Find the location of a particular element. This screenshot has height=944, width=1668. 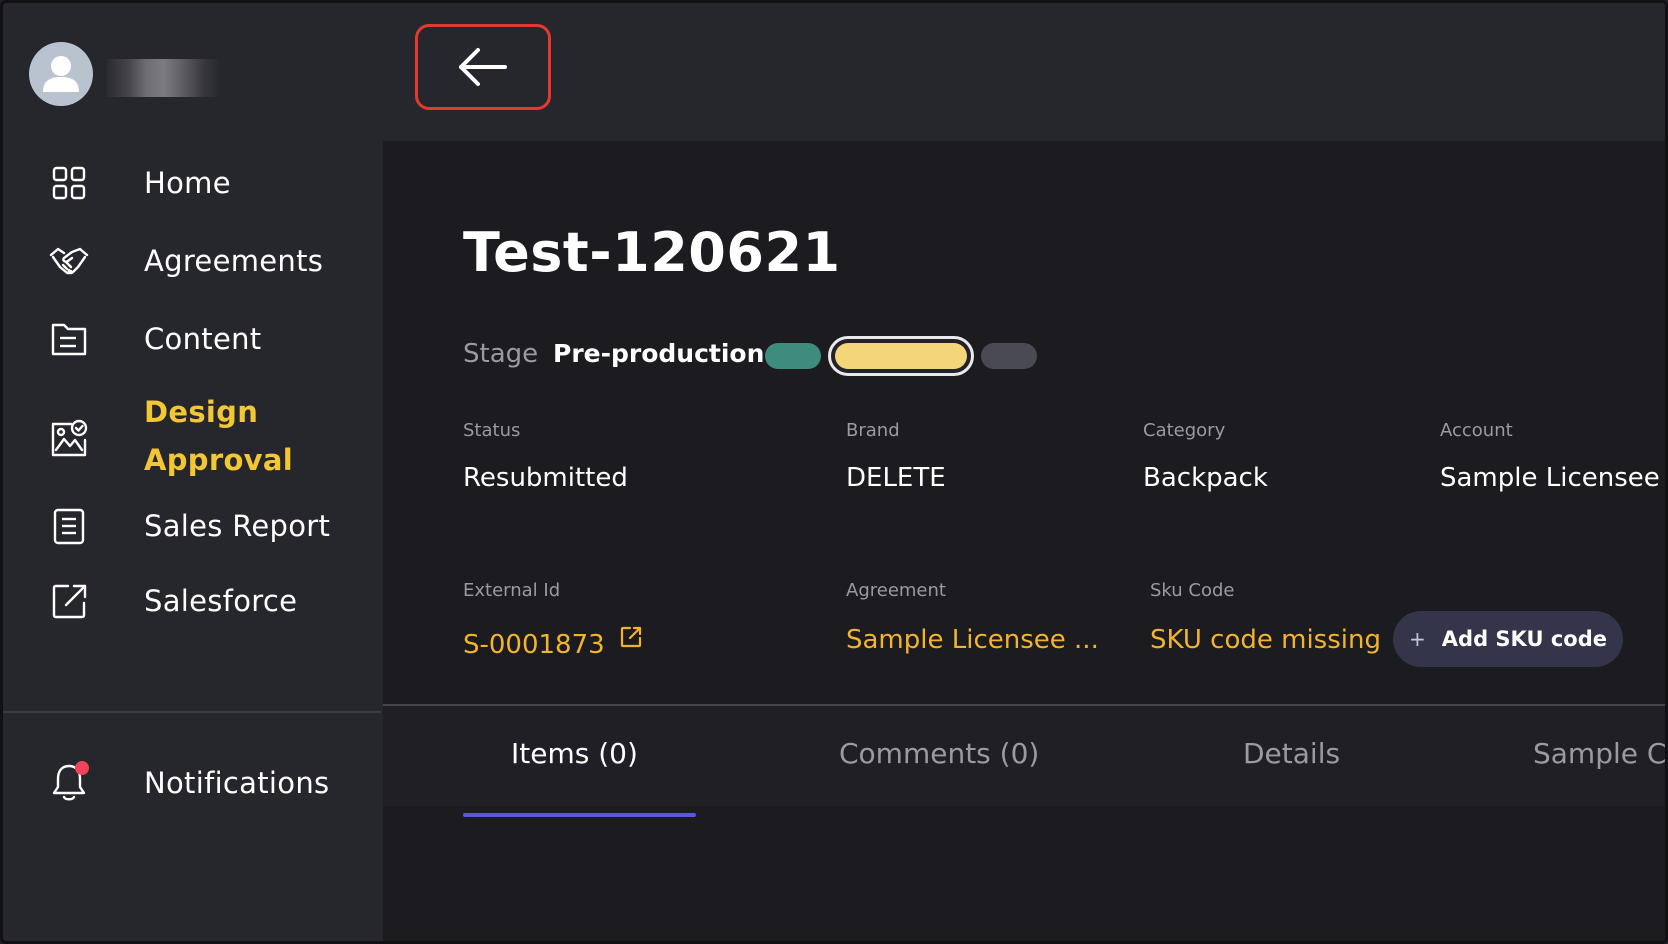

sidebar-item-label: Notifications is located at coordinates (237, 783).